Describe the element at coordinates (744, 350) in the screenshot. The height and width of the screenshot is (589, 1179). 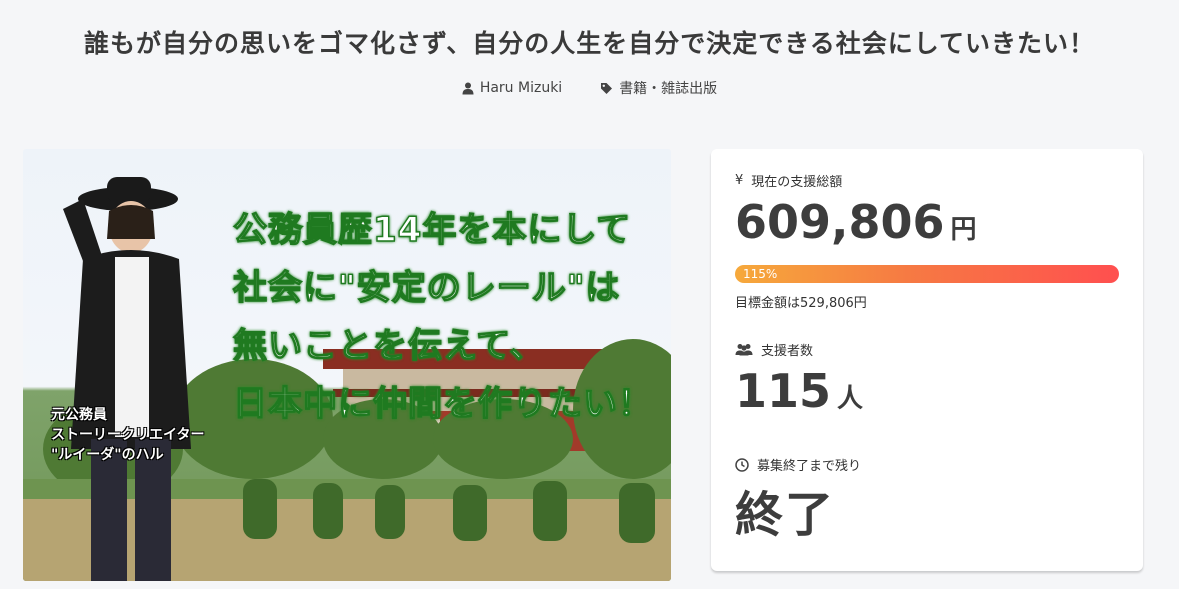
I see `users-icon` at that location.